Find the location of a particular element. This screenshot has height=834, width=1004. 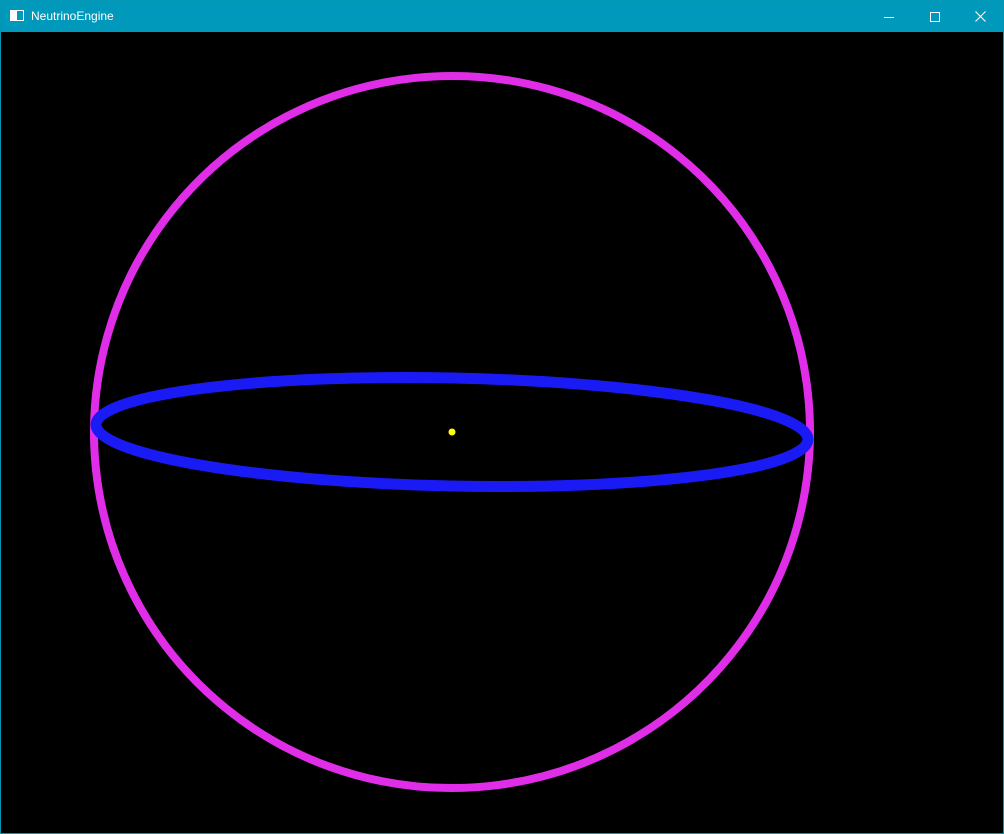

center-point is located at coordinates (452, 432).